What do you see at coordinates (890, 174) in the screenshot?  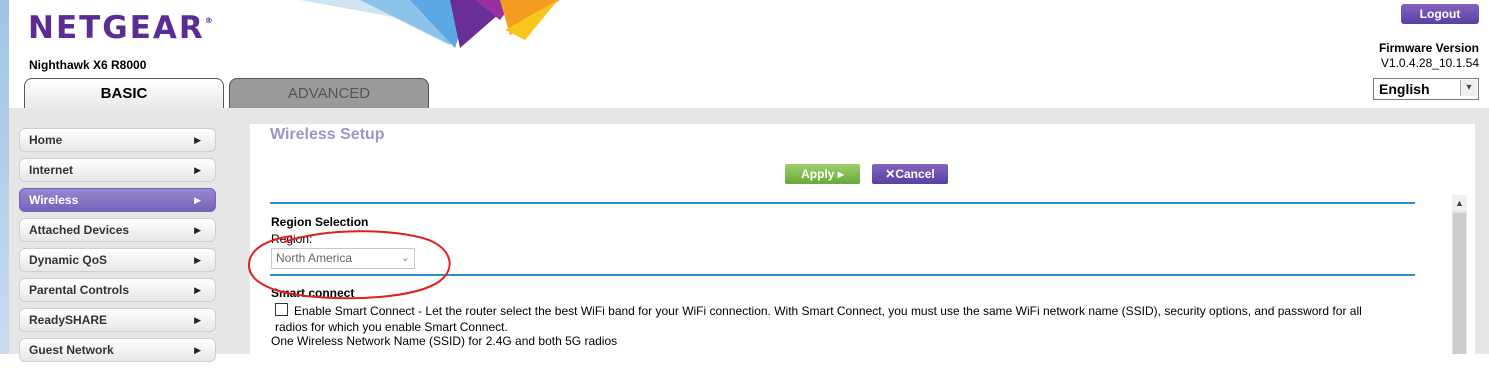 I see `close-icon: ✕` at bounding box center [890, 174].